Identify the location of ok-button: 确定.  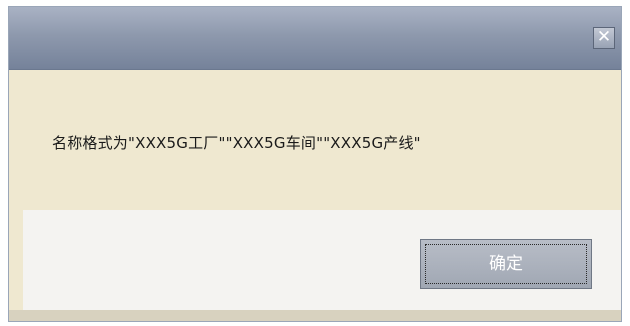
(506, 264).